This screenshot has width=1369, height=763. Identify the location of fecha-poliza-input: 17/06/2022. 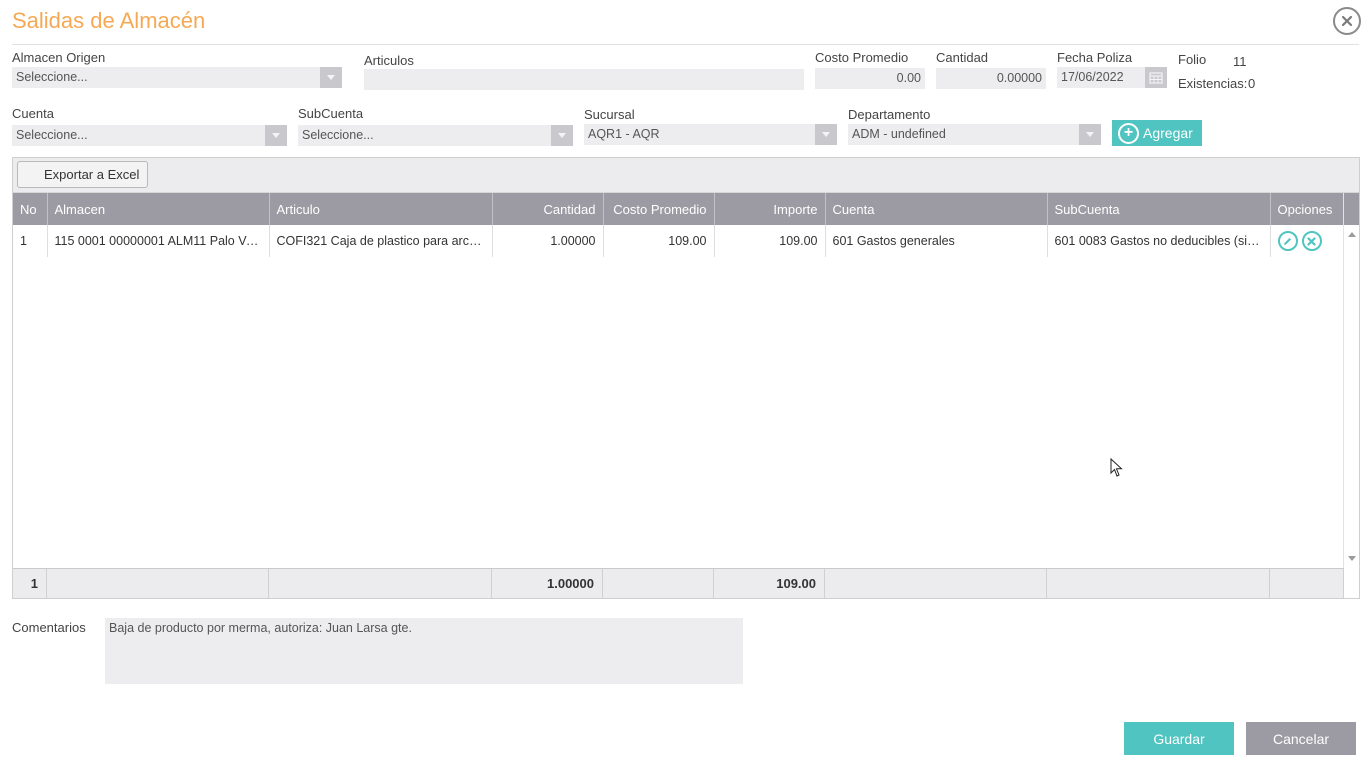
(1112, 77).